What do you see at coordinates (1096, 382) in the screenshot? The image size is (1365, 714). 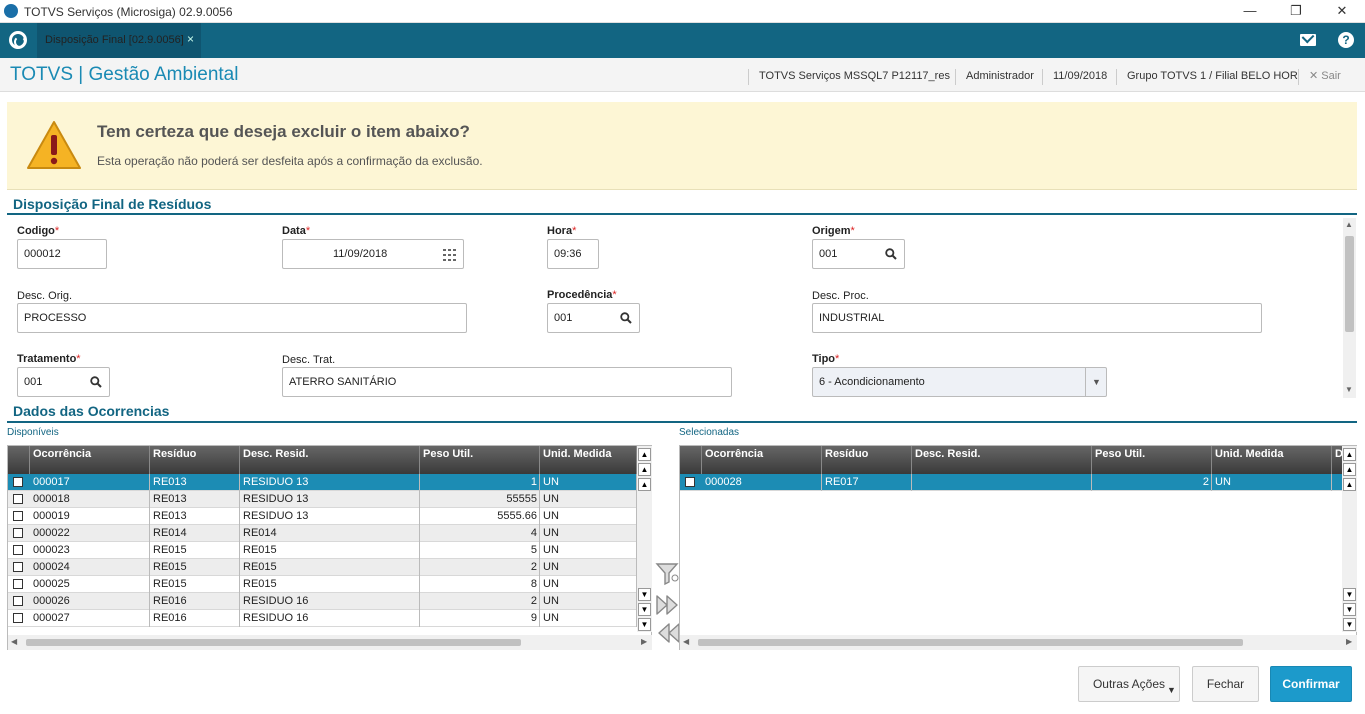 I see `chevron-down-icon: ▼` at bounding box center [1096, 382].